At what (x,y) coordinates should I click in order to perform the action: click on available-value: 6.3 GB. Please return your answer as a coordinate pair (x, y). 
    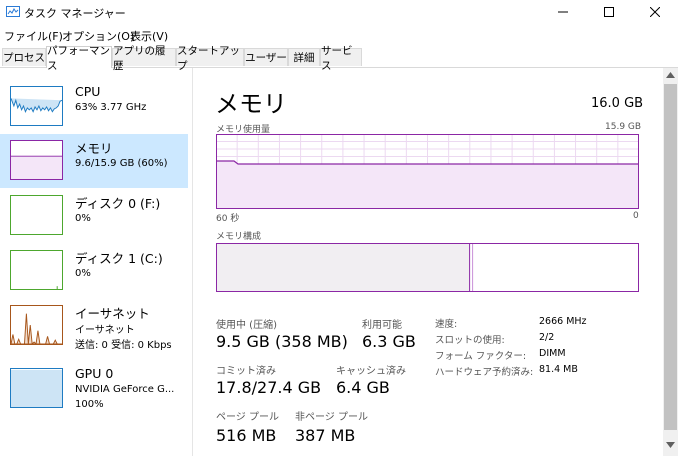
    Looking at the image, I should click on (389, 341).